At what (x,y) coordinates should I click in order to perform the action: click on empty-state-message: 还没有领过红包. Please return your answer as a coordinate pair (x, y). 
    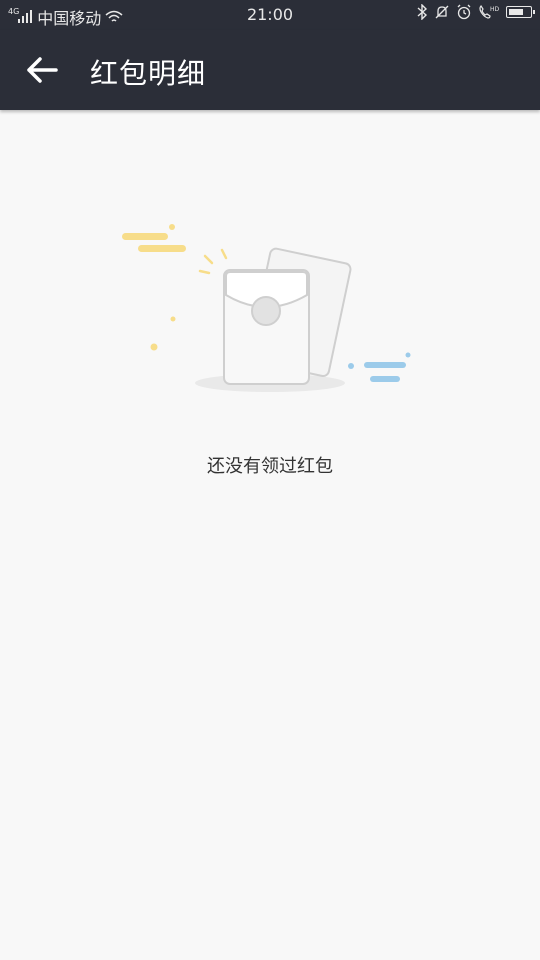
    Looking at the image, I should click on (270, 466).